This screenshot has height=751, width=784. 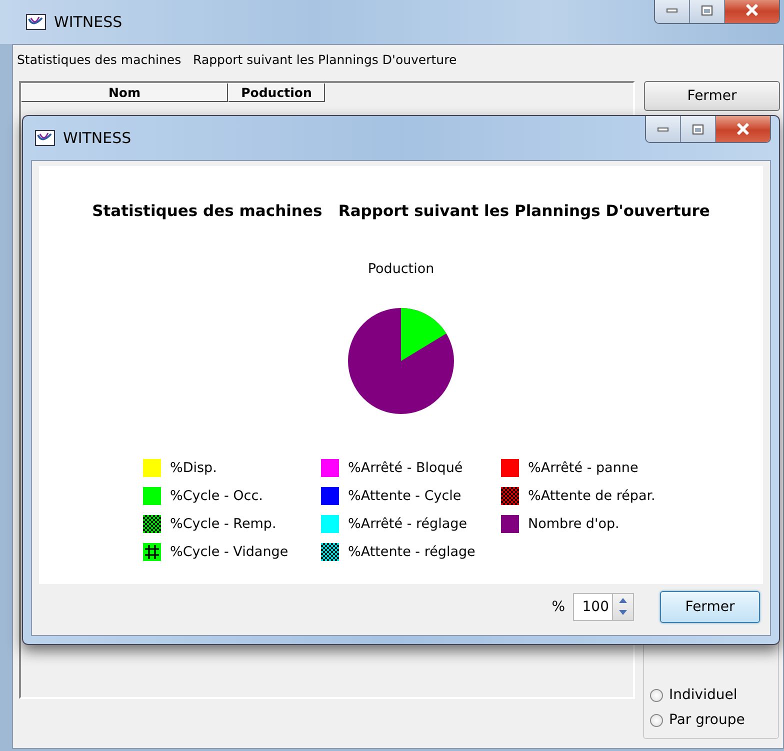 I want to click on legend-label: %Attente - Cycle, so click(x=405, y=496).